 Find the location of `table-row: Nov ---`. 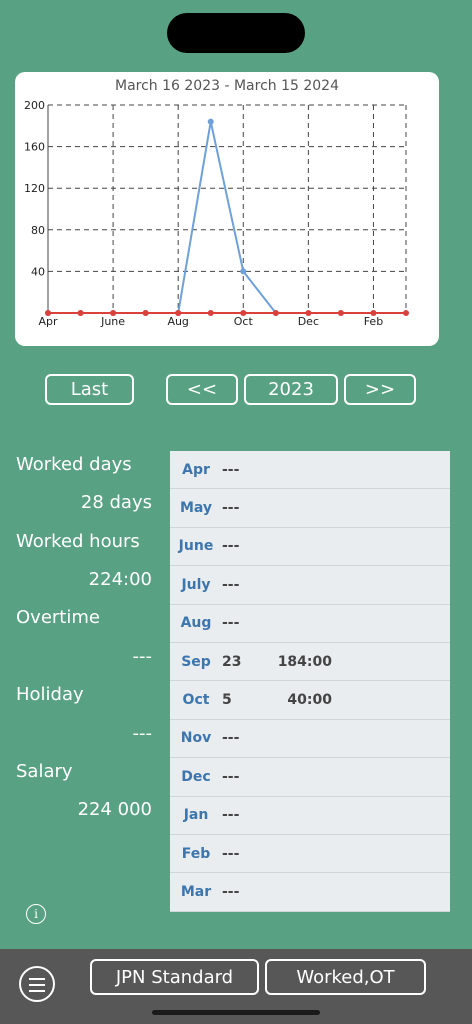

table-row: Nov --- is located at coordinates (310, 739).